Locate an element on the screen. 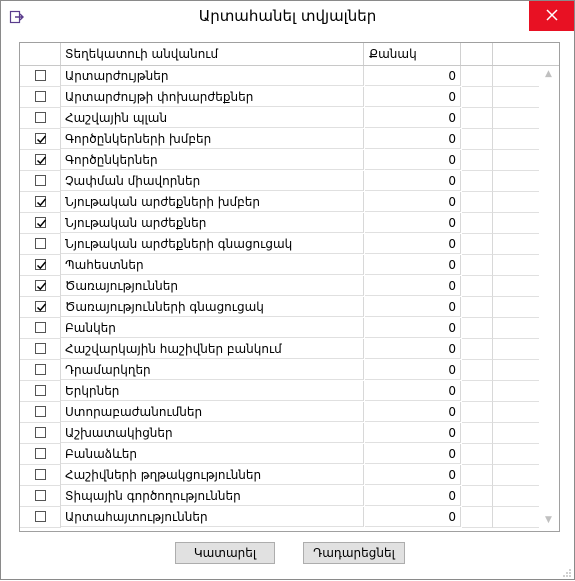 This screenshot has height=581, width=575. close-button is located at coordinates (551, 16).